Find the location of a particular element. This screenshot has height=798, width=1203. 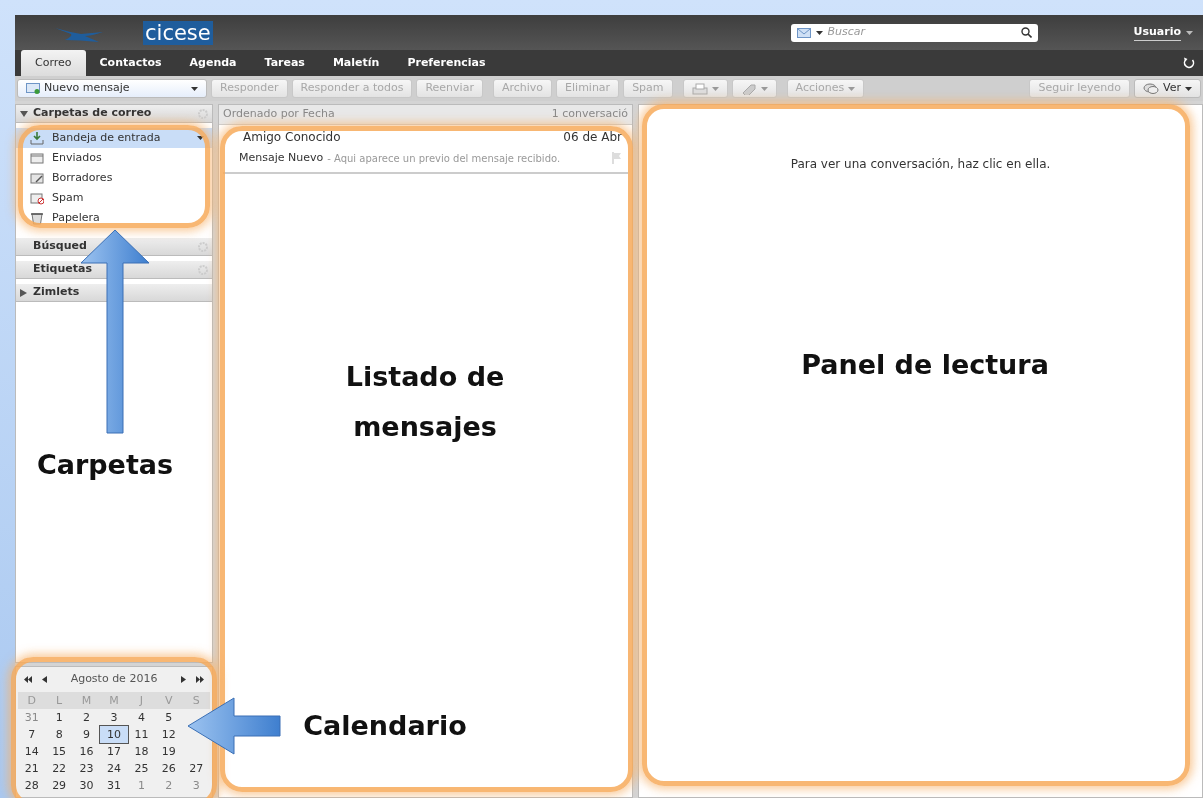

last-month-icon is located at coordinates (200, 679).